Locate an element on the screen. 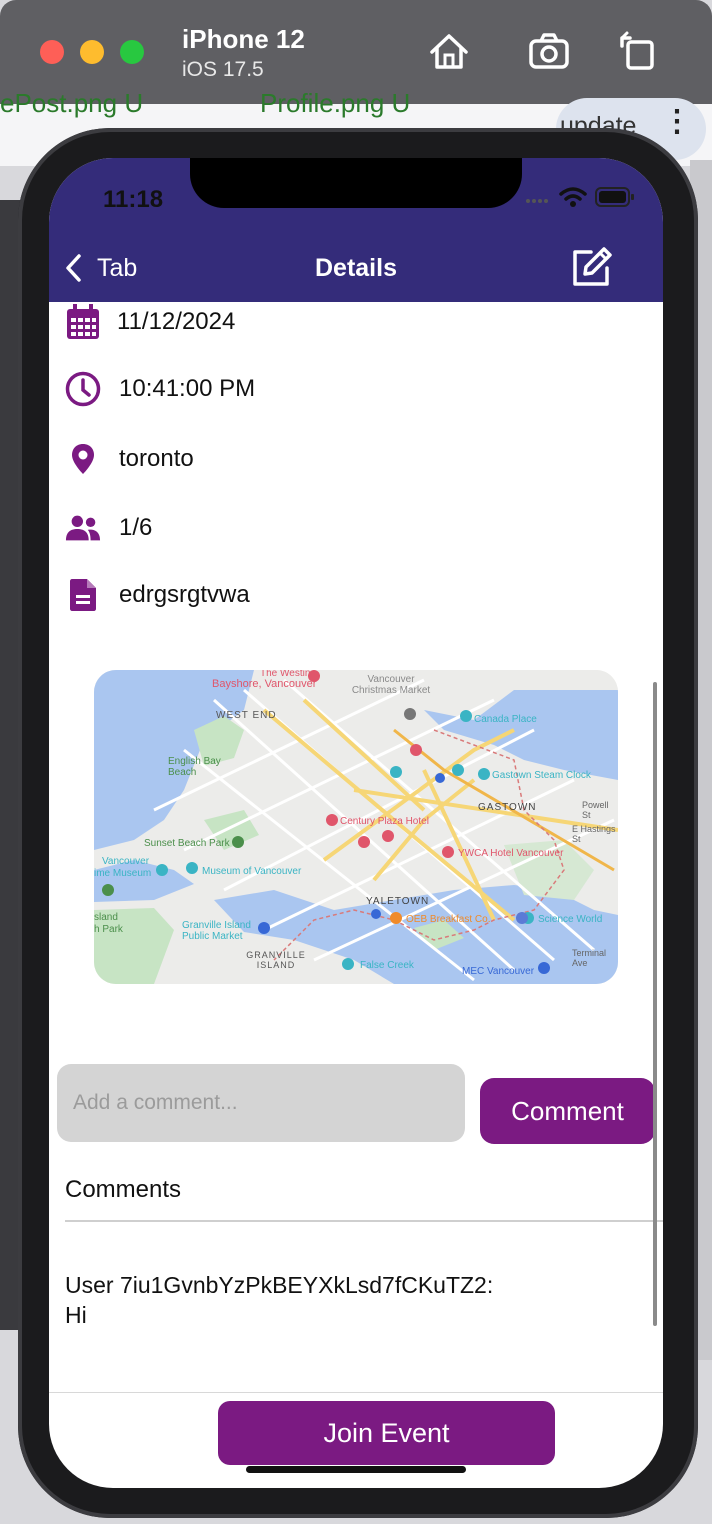 Image resolution: width=712 pixels, height=1524 pixels. rotate-icon is located at coordinates (637, 51).